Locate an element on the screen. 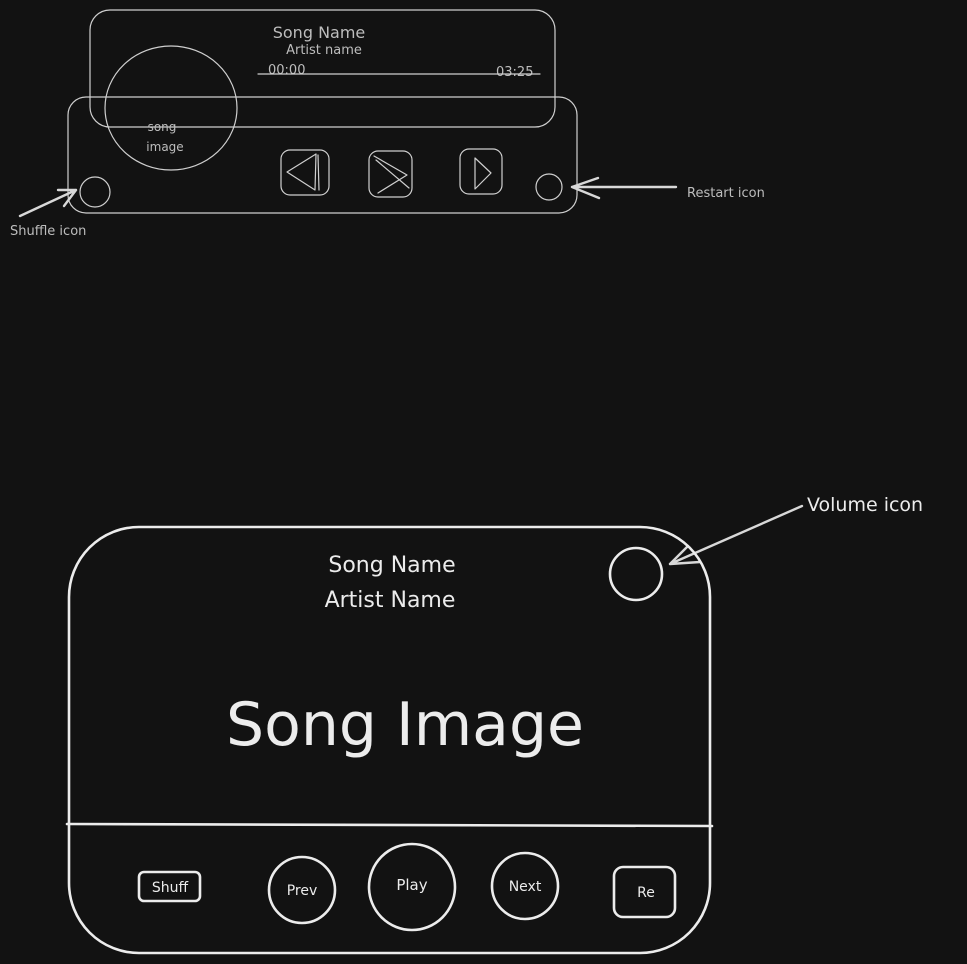  restart-annotation-label: Restart icon is located at coordinates (726, 193).